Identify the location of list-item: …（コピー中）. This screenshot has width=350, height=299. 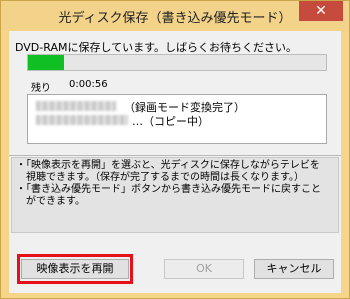
(177, 120).